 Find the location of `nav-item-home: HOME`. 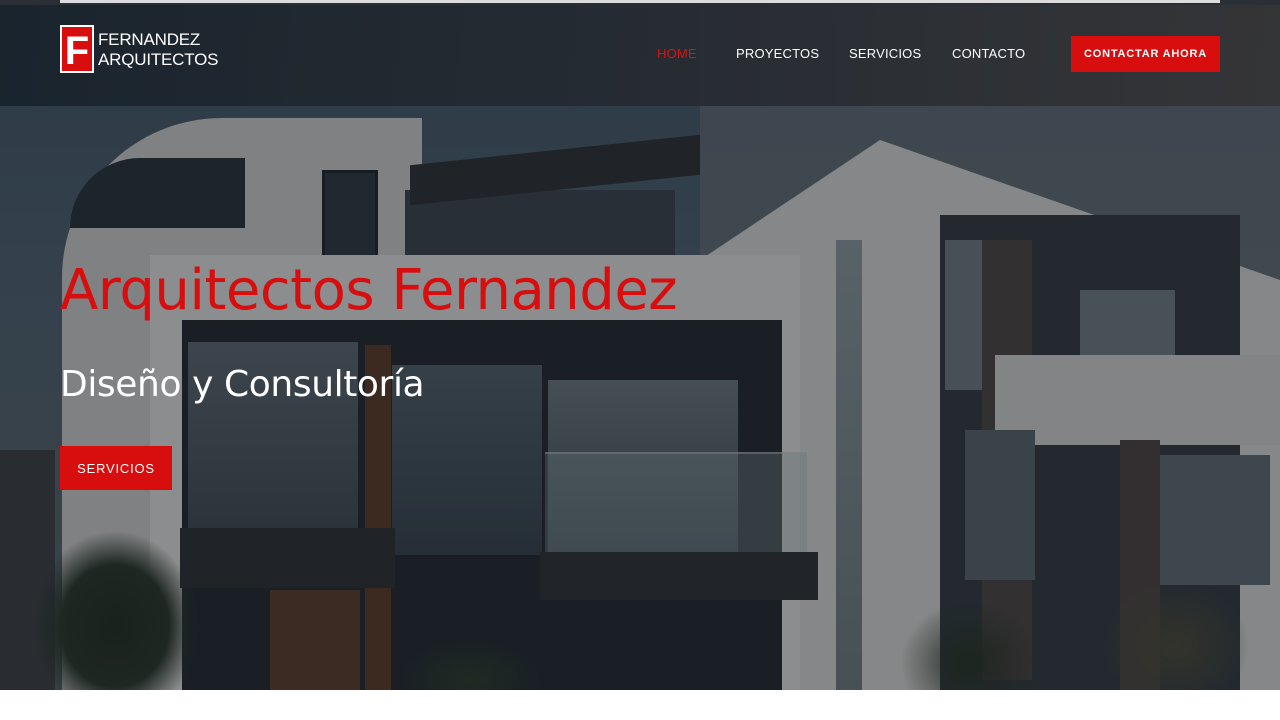

nav-item-home: HOME is located at coordinates (677, 53).